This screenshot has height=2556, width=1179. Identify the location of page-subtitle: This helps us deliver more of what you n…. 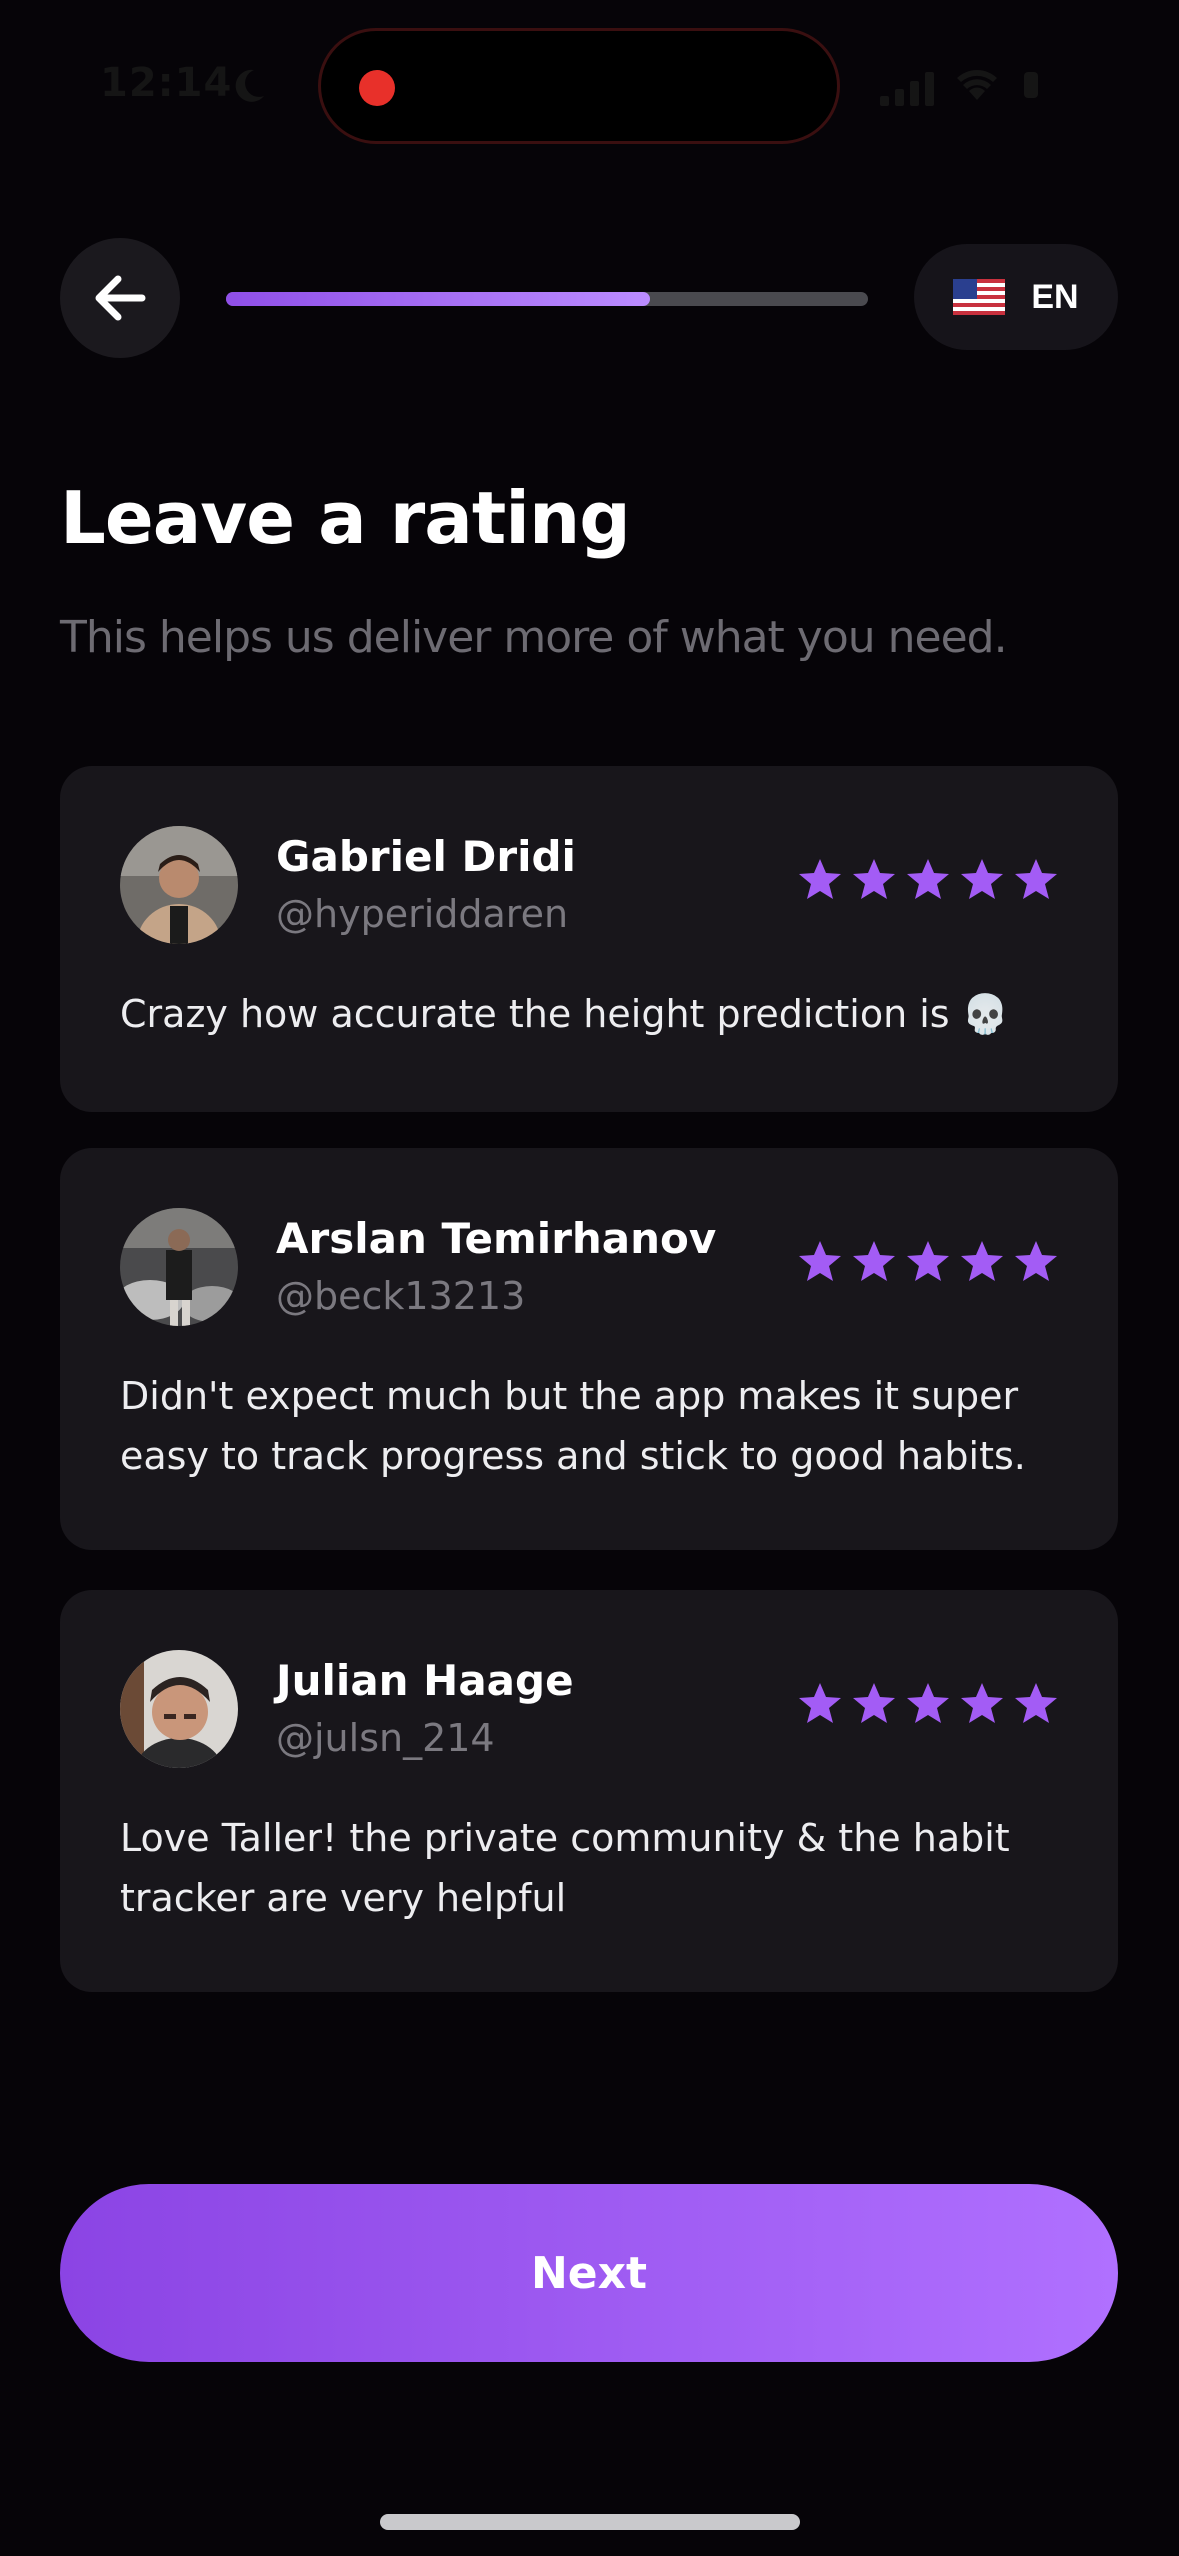
(534, 637).